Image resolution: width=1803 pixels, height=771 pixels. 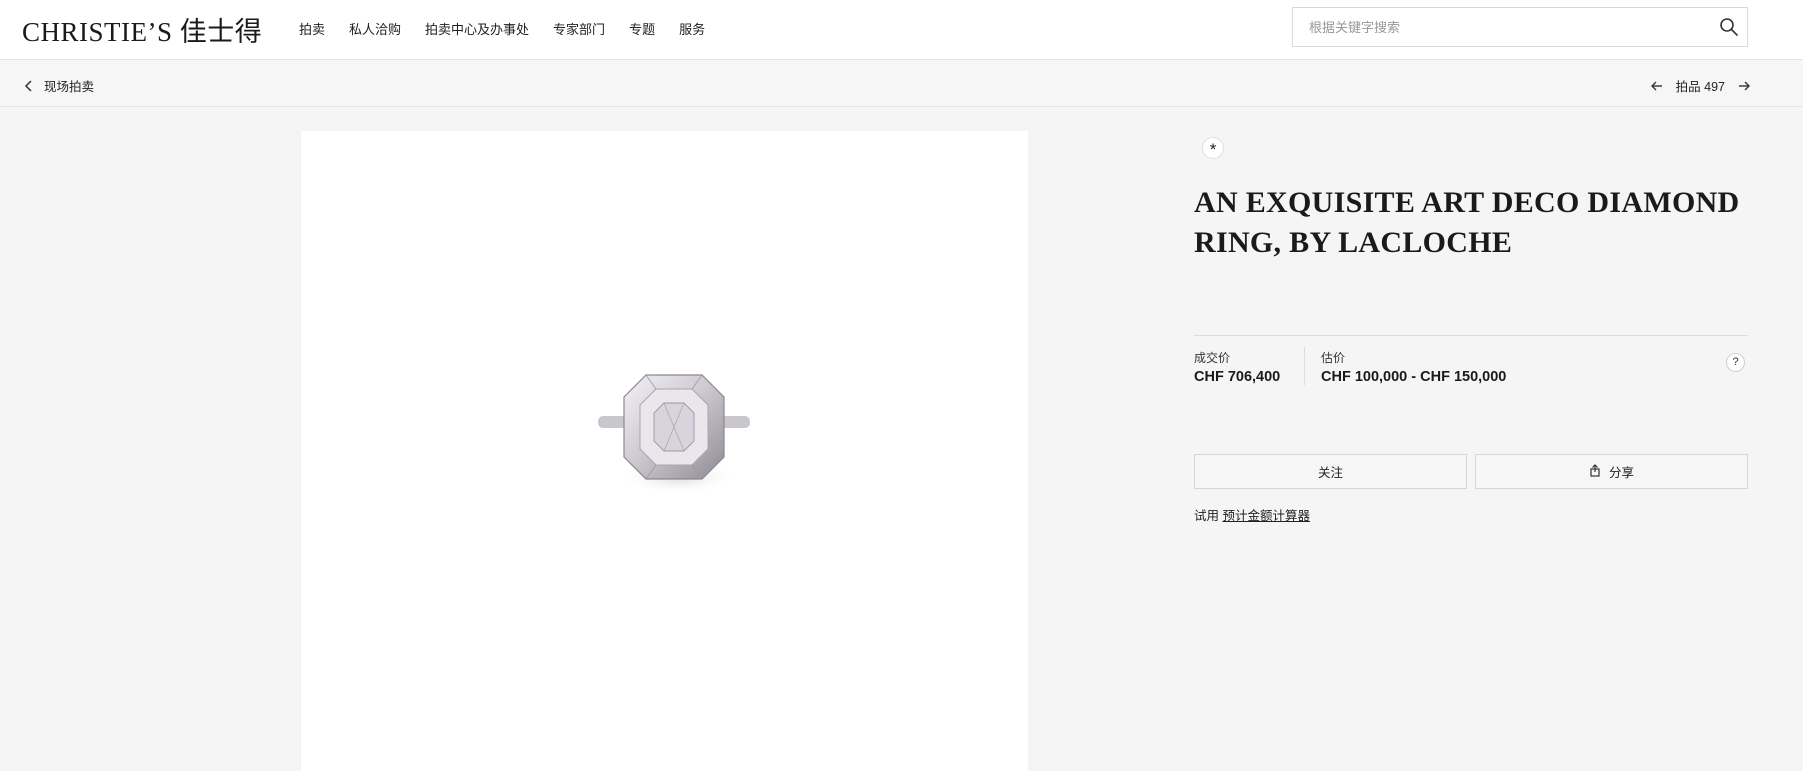 What do you see at coordinates (1237, 367) in the screenshot?
I see `price-realised: 成交价 CHF 706,400` at bounding box center [1237, 367].